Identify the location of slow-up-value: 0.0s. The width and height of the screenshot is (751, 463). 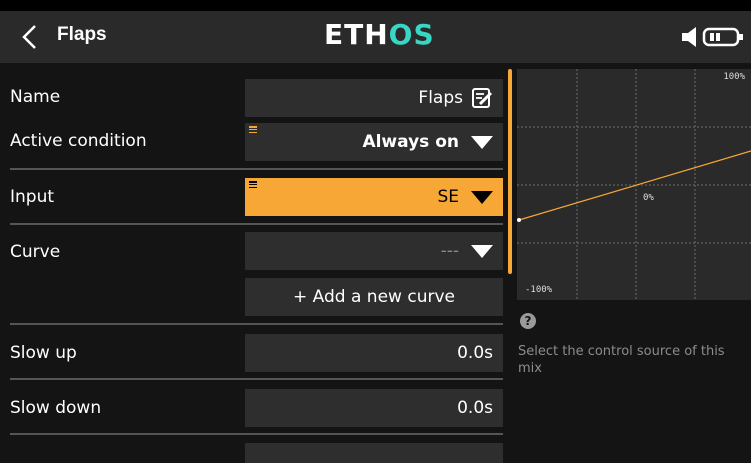
(475, 353).